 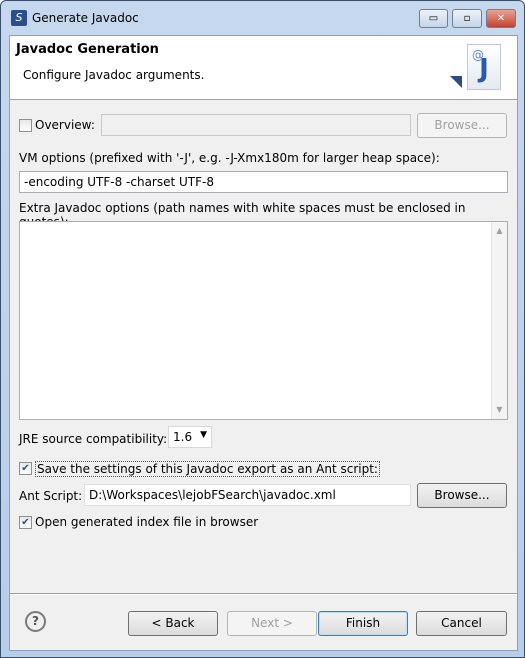 What do you see at coordinates (173, 623) in the screenshot?
I see `back-button: < Back` at bounding box center [173, 623].